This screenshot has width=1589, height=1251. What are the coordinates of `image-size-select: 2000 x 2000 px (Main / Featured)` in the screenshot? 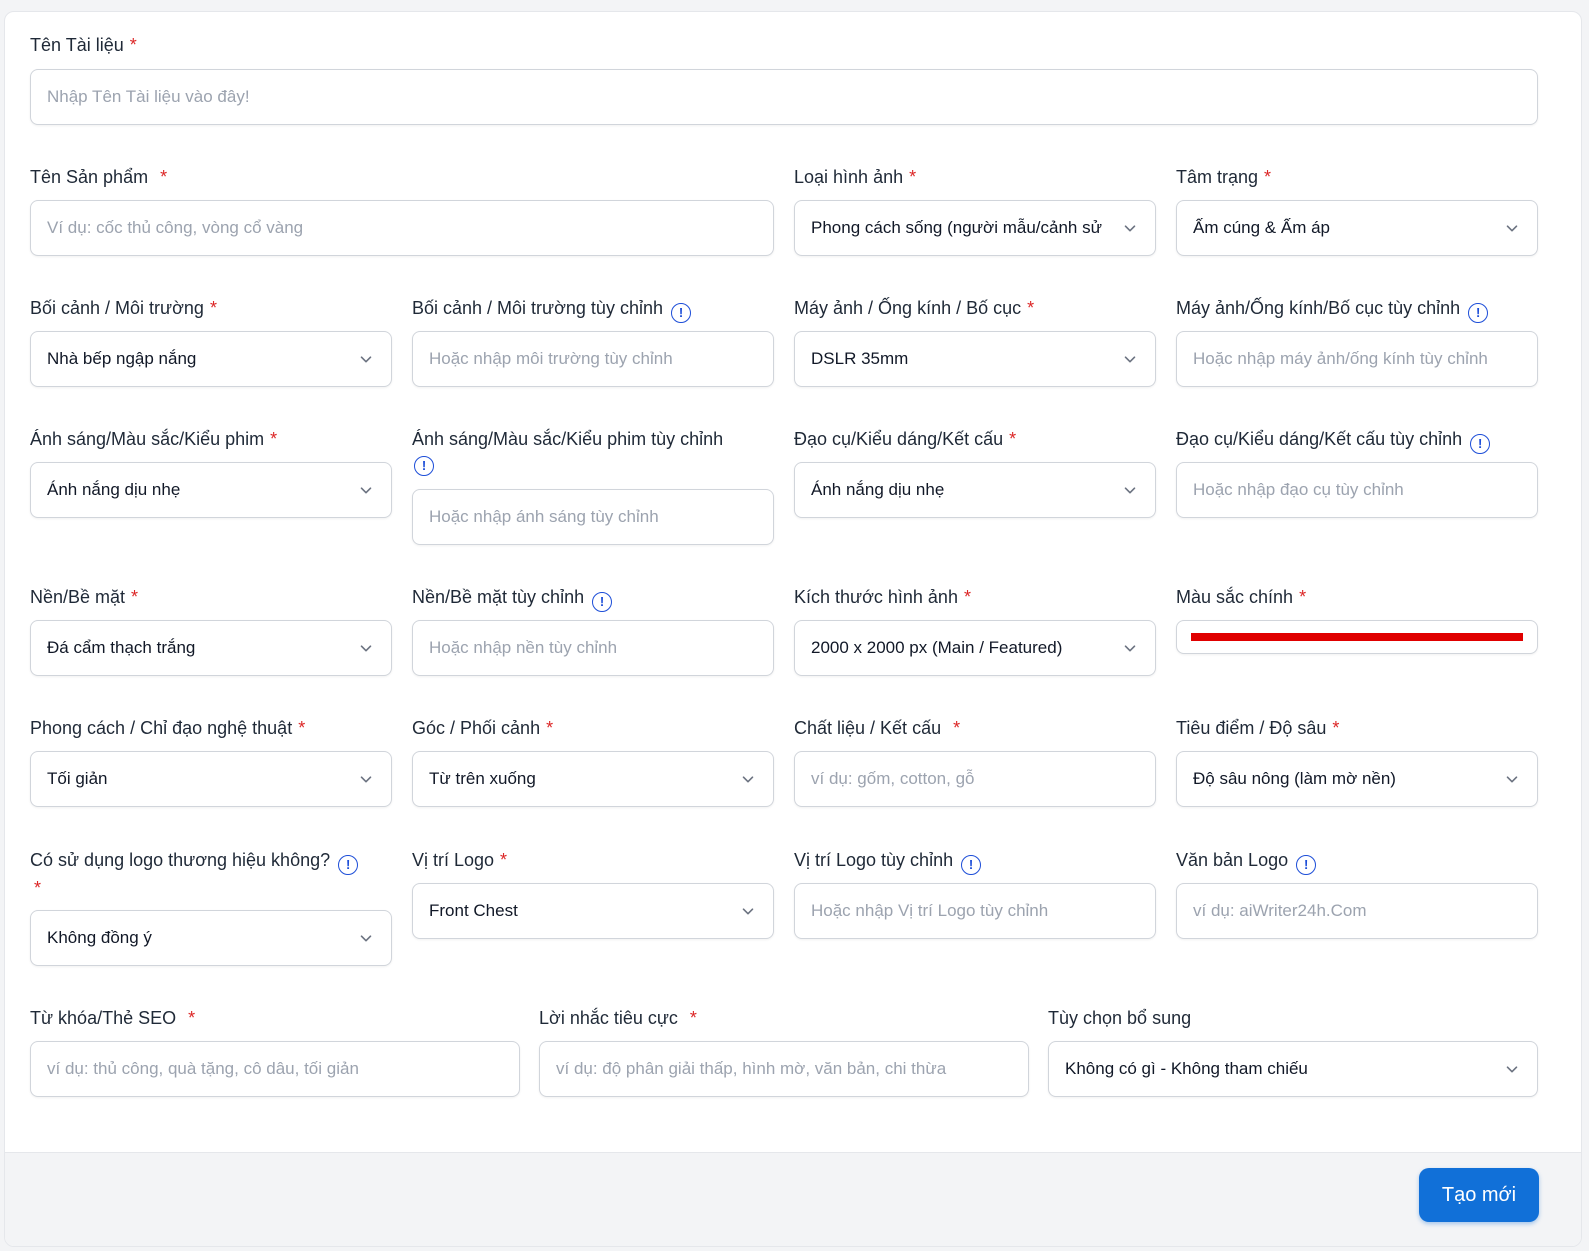 It's located at (975, 648).